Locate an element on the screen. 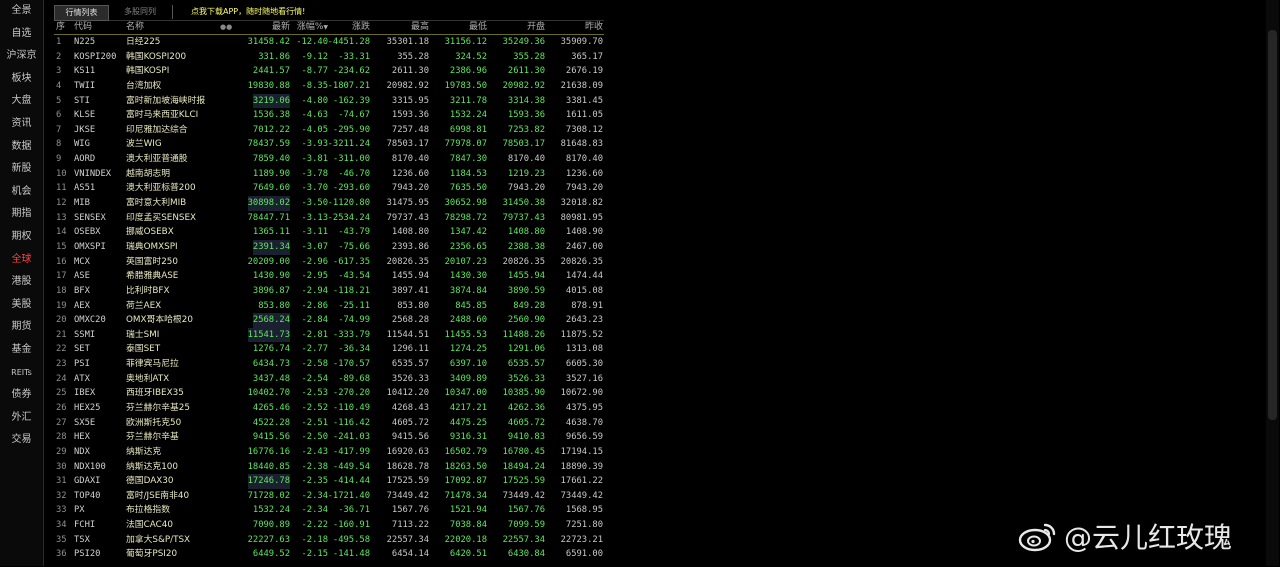 The image size is (1280, 567). row-name: 西班牙IBEX35 is located at coordinates (155, 393).